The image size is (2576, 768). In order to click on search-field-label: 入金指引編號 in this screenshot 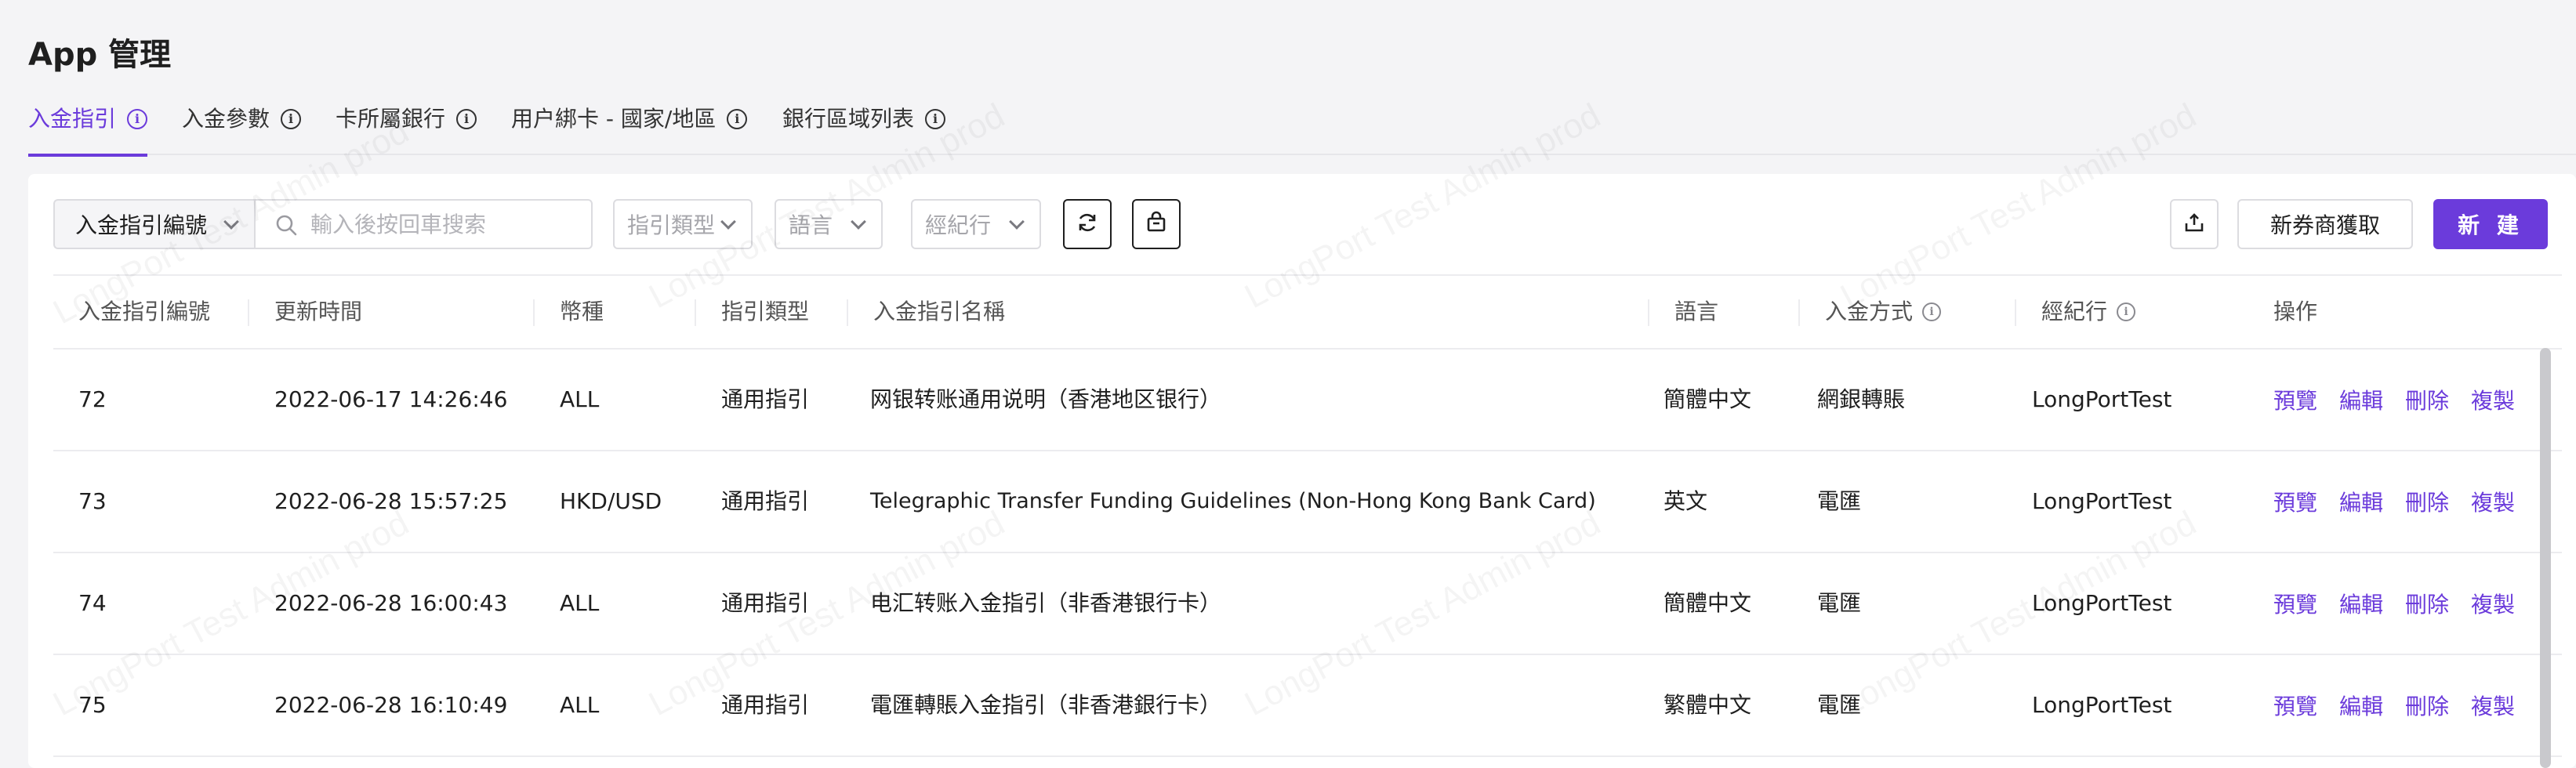, I will do `click(142, 225)`.